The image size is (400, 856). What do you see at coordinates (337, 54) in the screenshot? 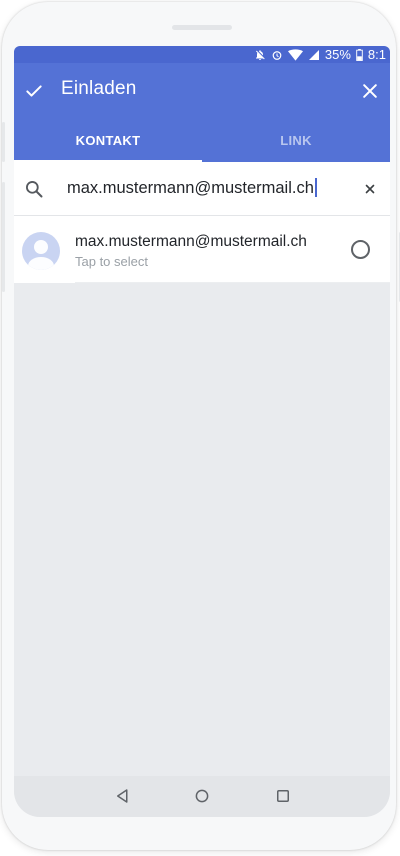
I see `battery-percent: 35%` at bounding box center [337, 54].